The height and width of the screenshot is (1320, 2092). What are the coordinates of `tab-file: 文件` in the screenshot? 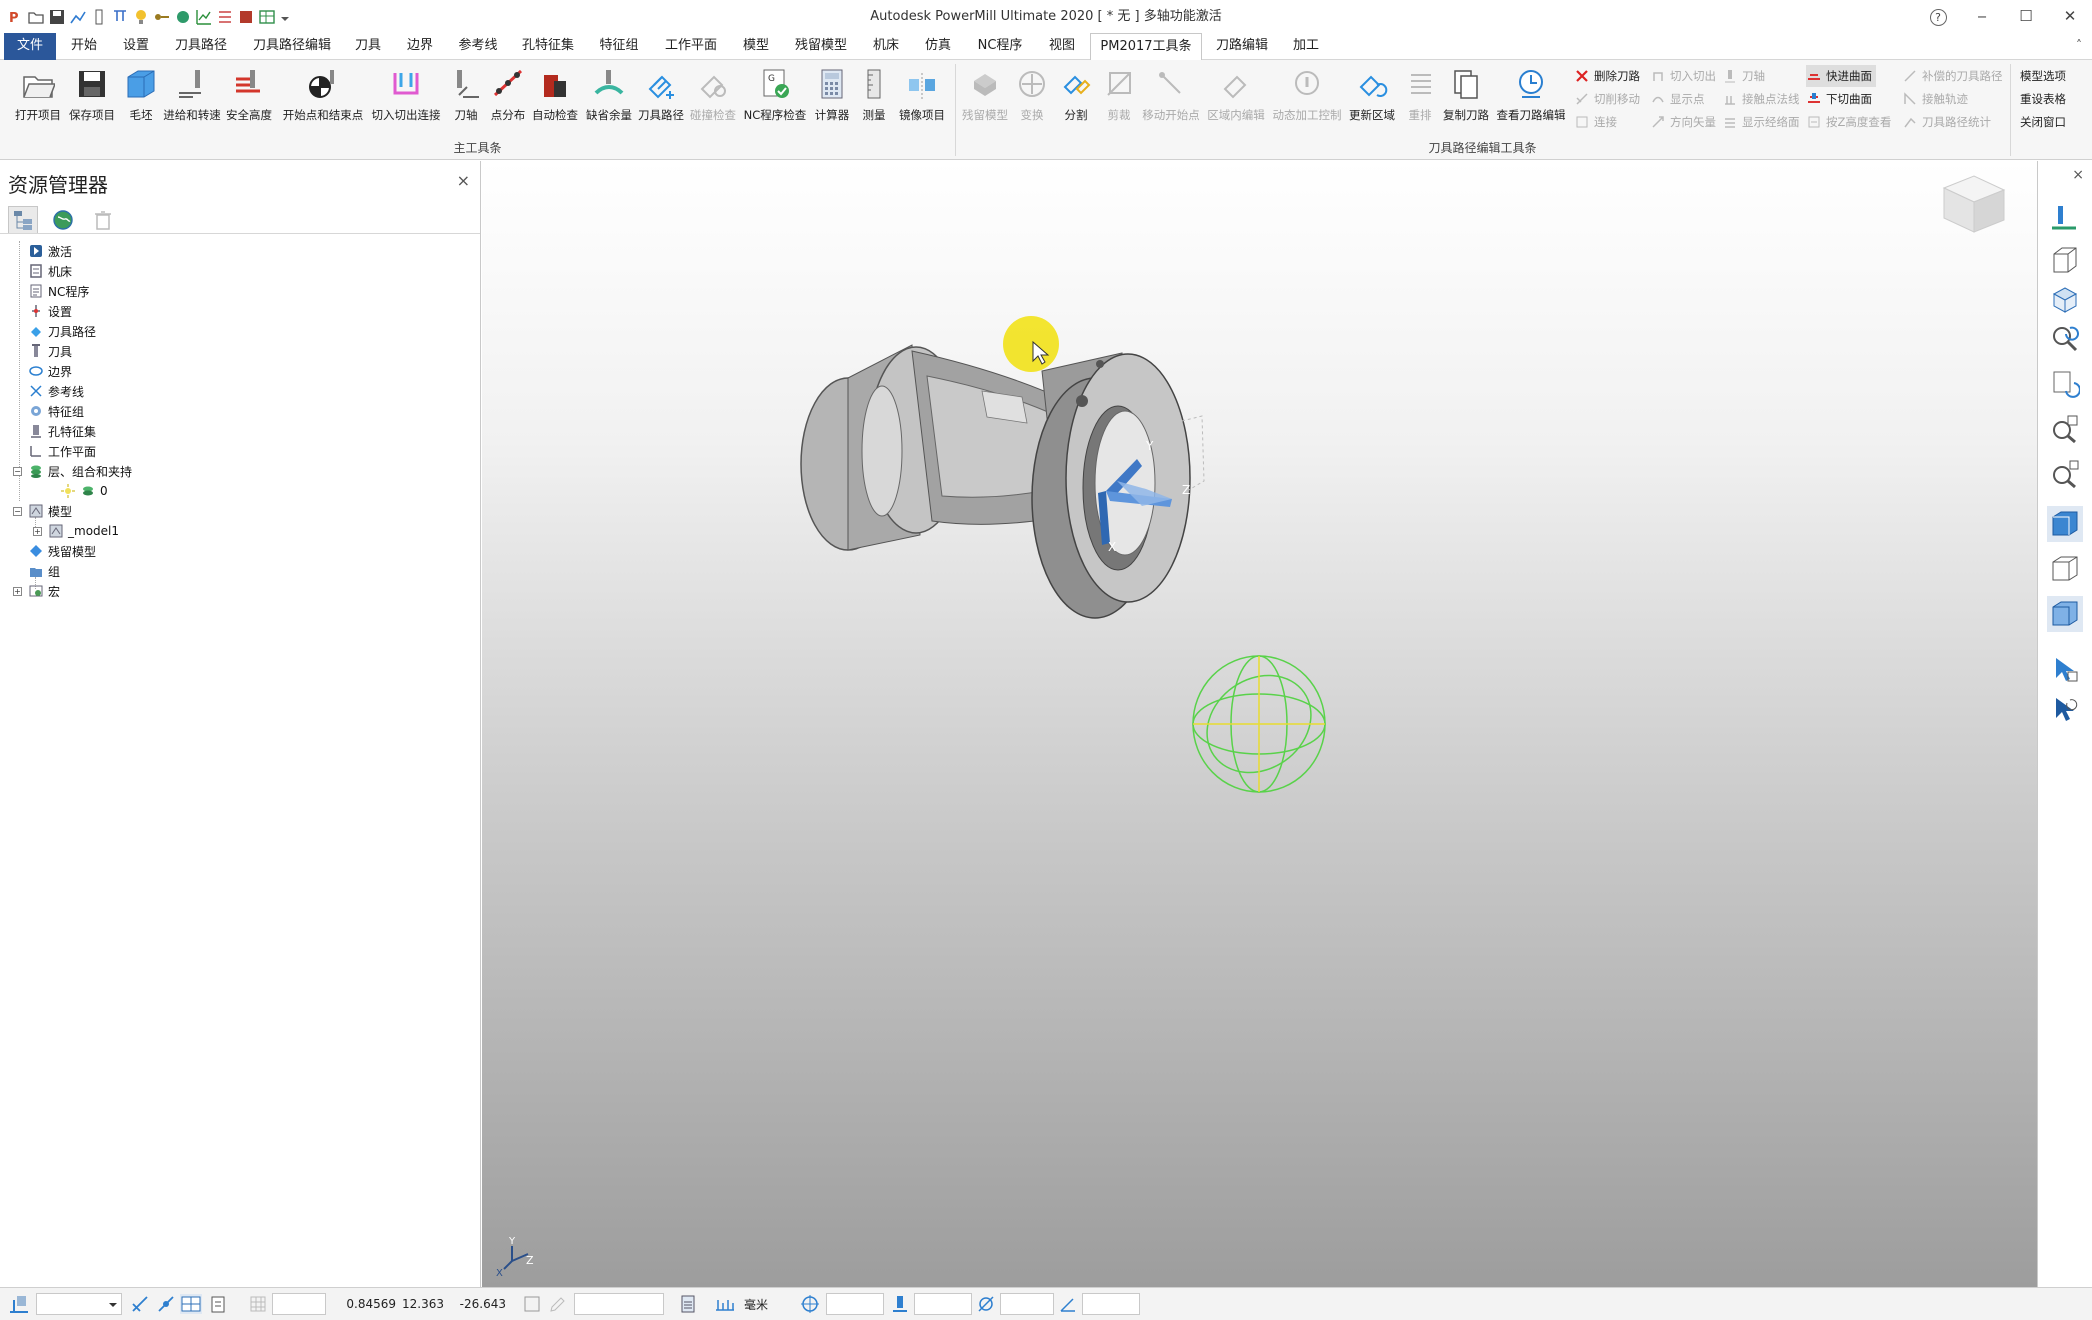 It's located at (30, 46).